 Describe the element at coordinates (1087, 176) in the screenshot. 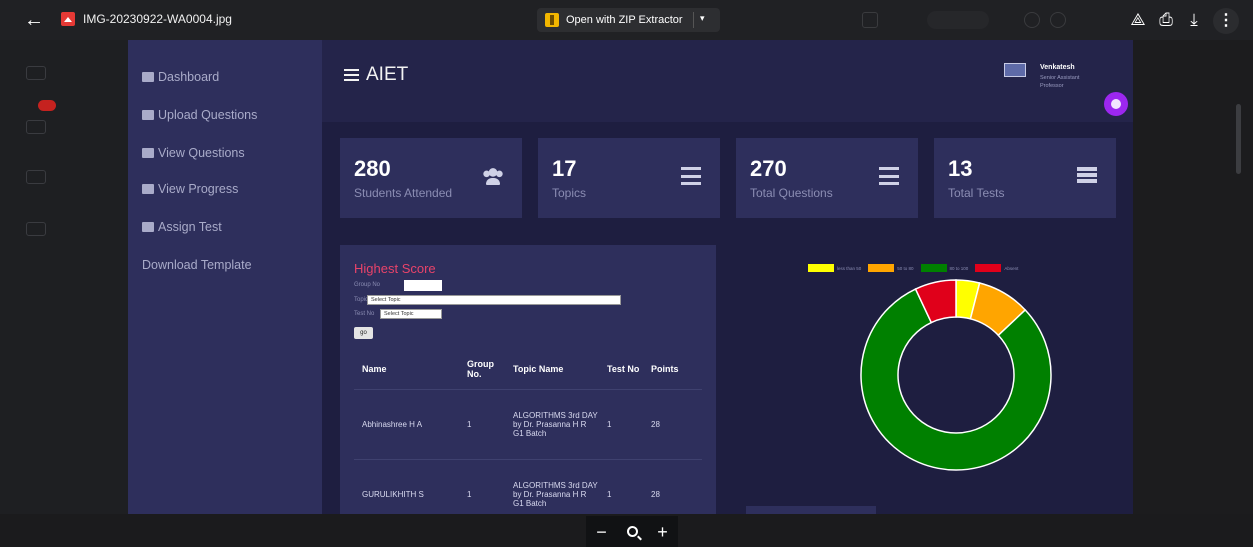

I see `server-icon` at that location.